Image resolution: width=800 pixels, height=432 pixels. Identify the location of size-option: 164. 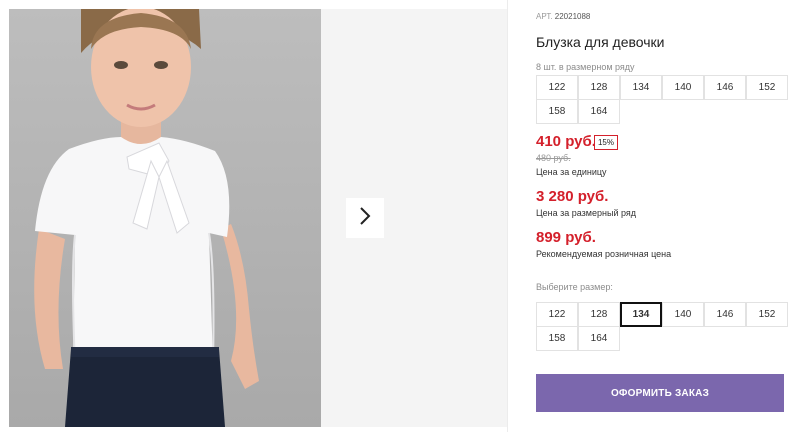
(599, 338).